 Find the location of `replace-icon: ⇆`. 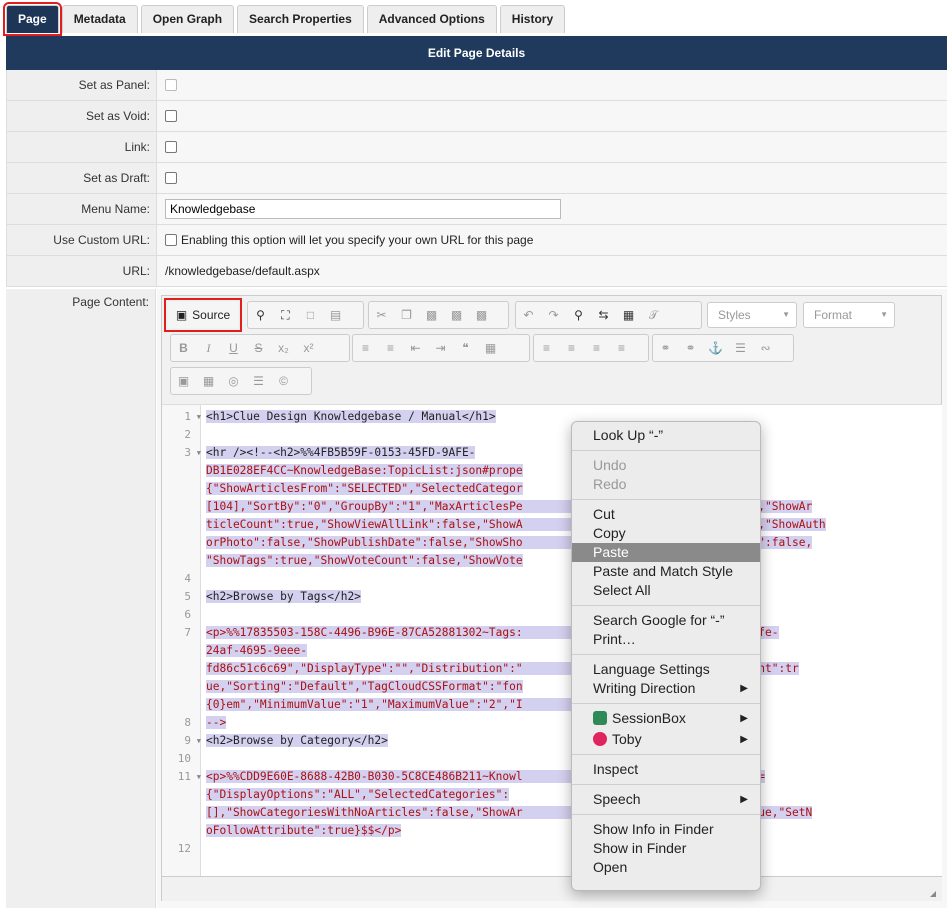

replace-icon: ⇆ is located at coordinates (603, 315).